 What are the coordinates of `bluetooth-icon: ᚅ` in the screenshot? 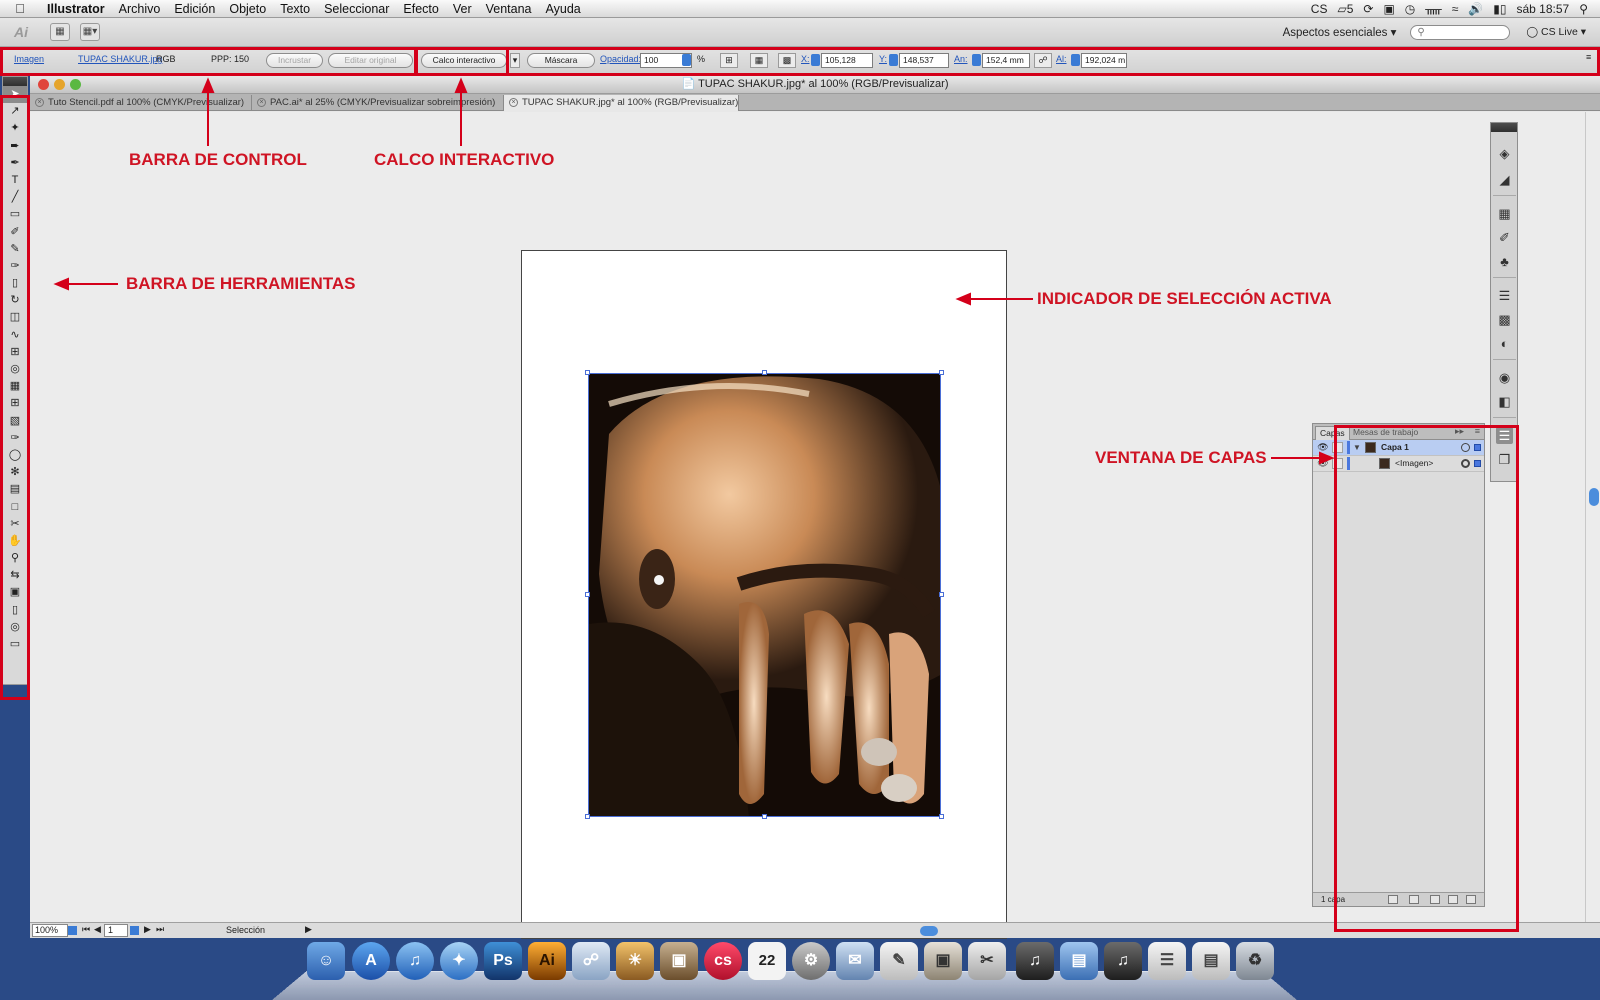 It's located at (1433, 9).